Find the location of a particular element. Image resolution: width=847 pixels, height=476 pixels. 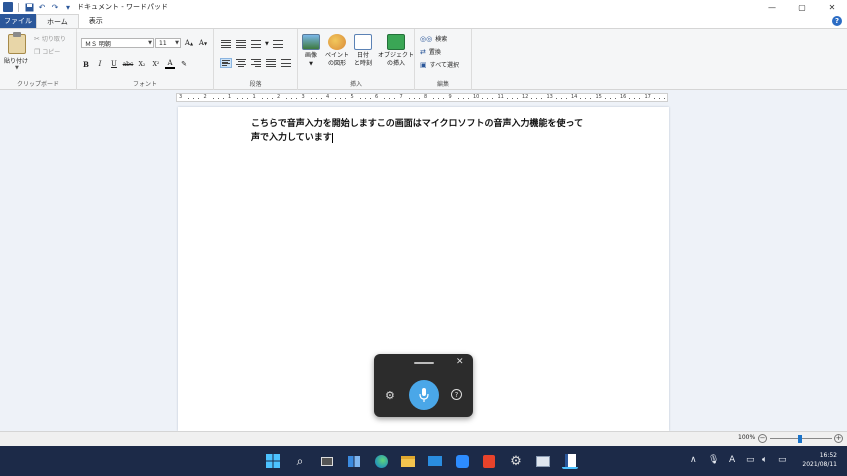

cut-label: 切り取り is located at coordinates (53, 39).